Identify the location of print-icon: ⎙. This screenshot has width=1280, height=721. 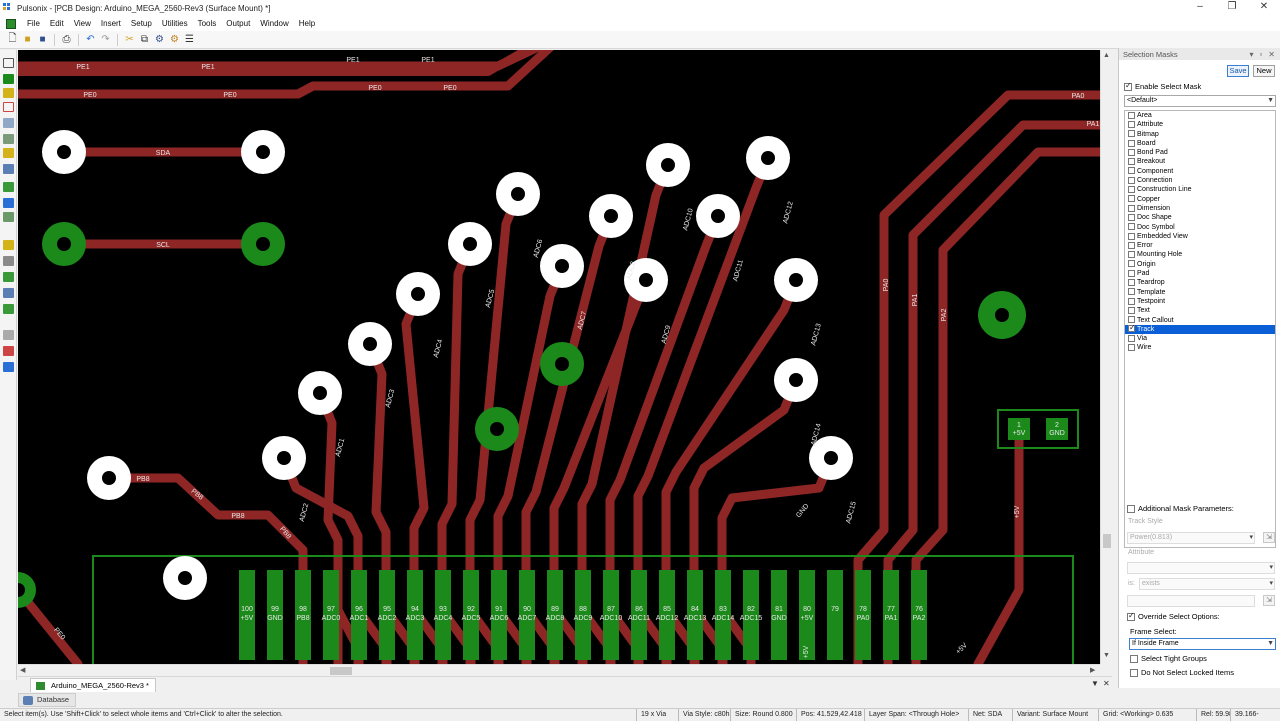
(66, 39).